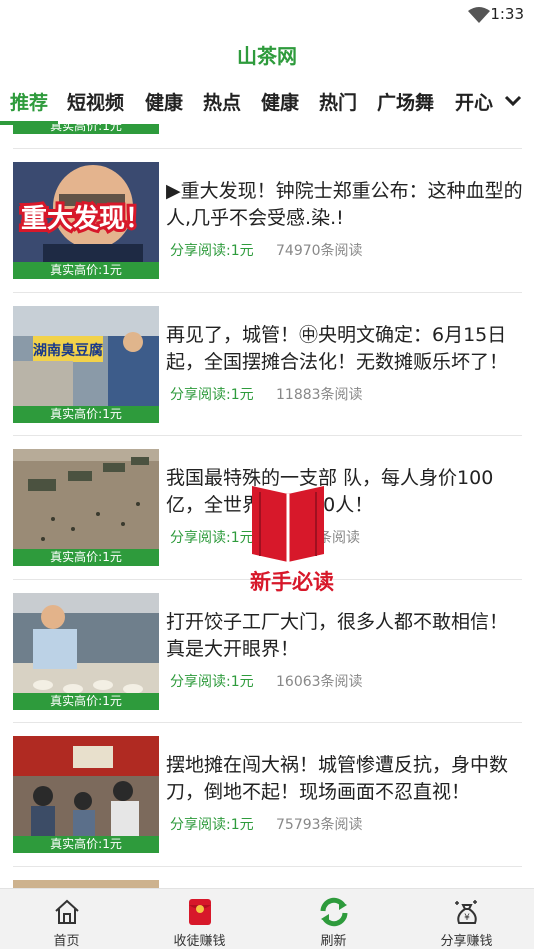 The image size is (534, 949). Describe the element at coordinates (346, 779) in the screenshot. I see `article-title: 摆地摊在闯大祸！城管惨遭反抗，身中数刀，倒地不起！现场画面不忍直视！` at that location.